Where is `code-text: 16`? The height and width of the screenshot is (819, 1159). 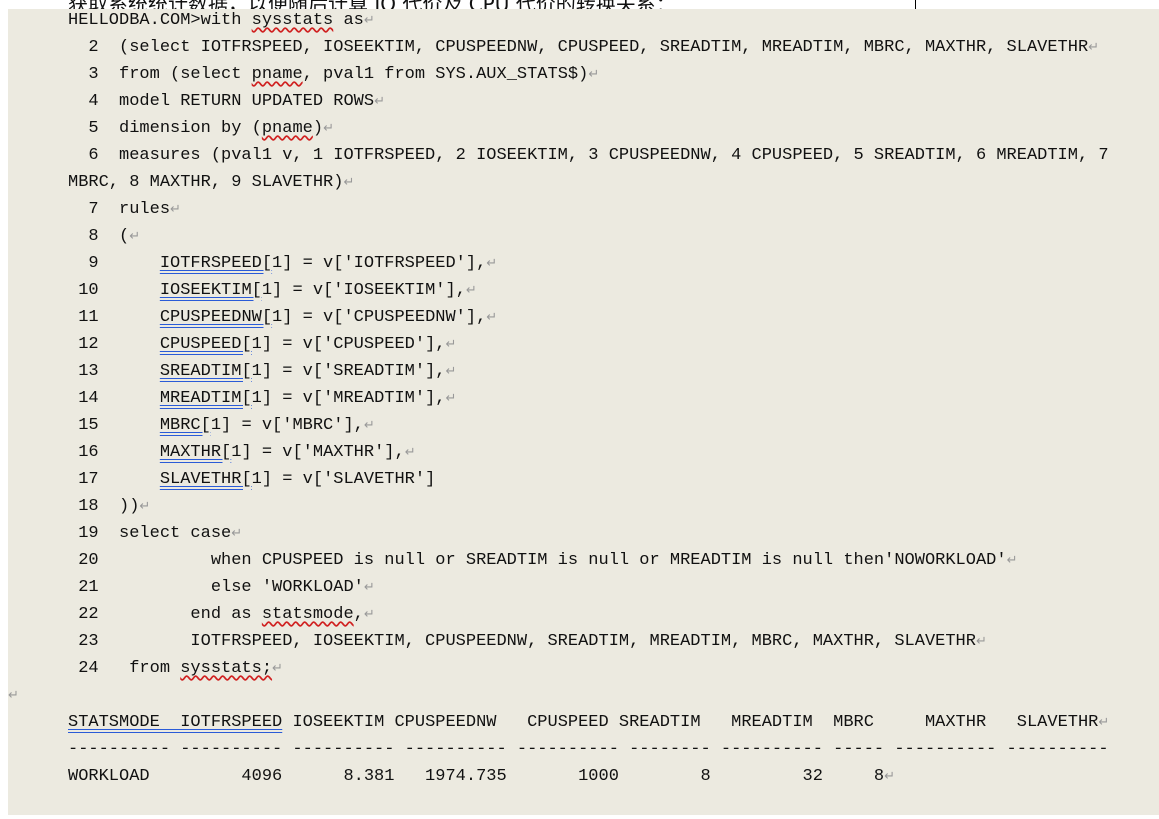
code-text: 16 is located at coordinates (114, 452).